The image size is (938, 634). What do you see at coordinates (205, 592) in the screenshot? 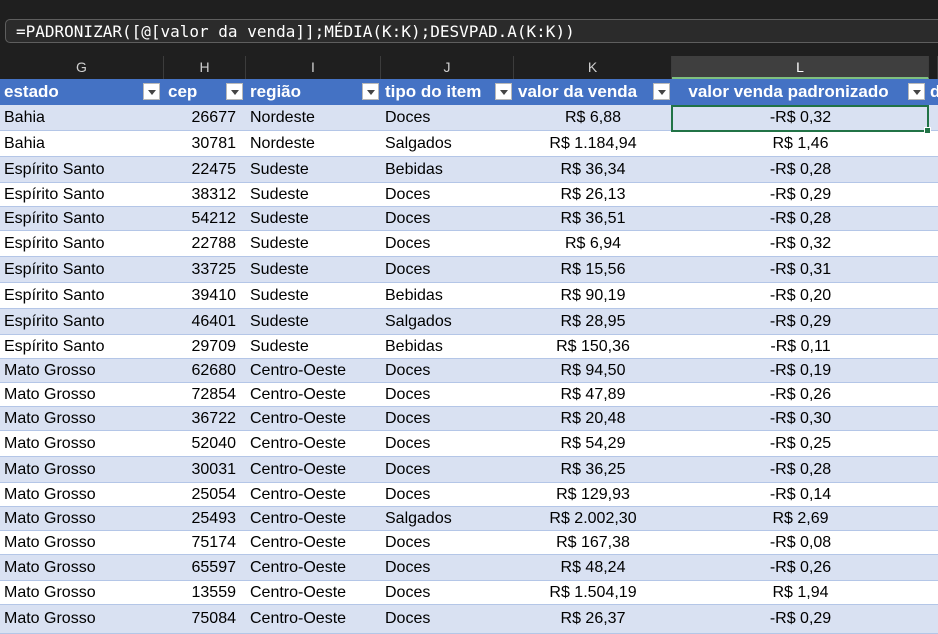
I see `cell-cep: 13559` at bounding box center [205, 592].